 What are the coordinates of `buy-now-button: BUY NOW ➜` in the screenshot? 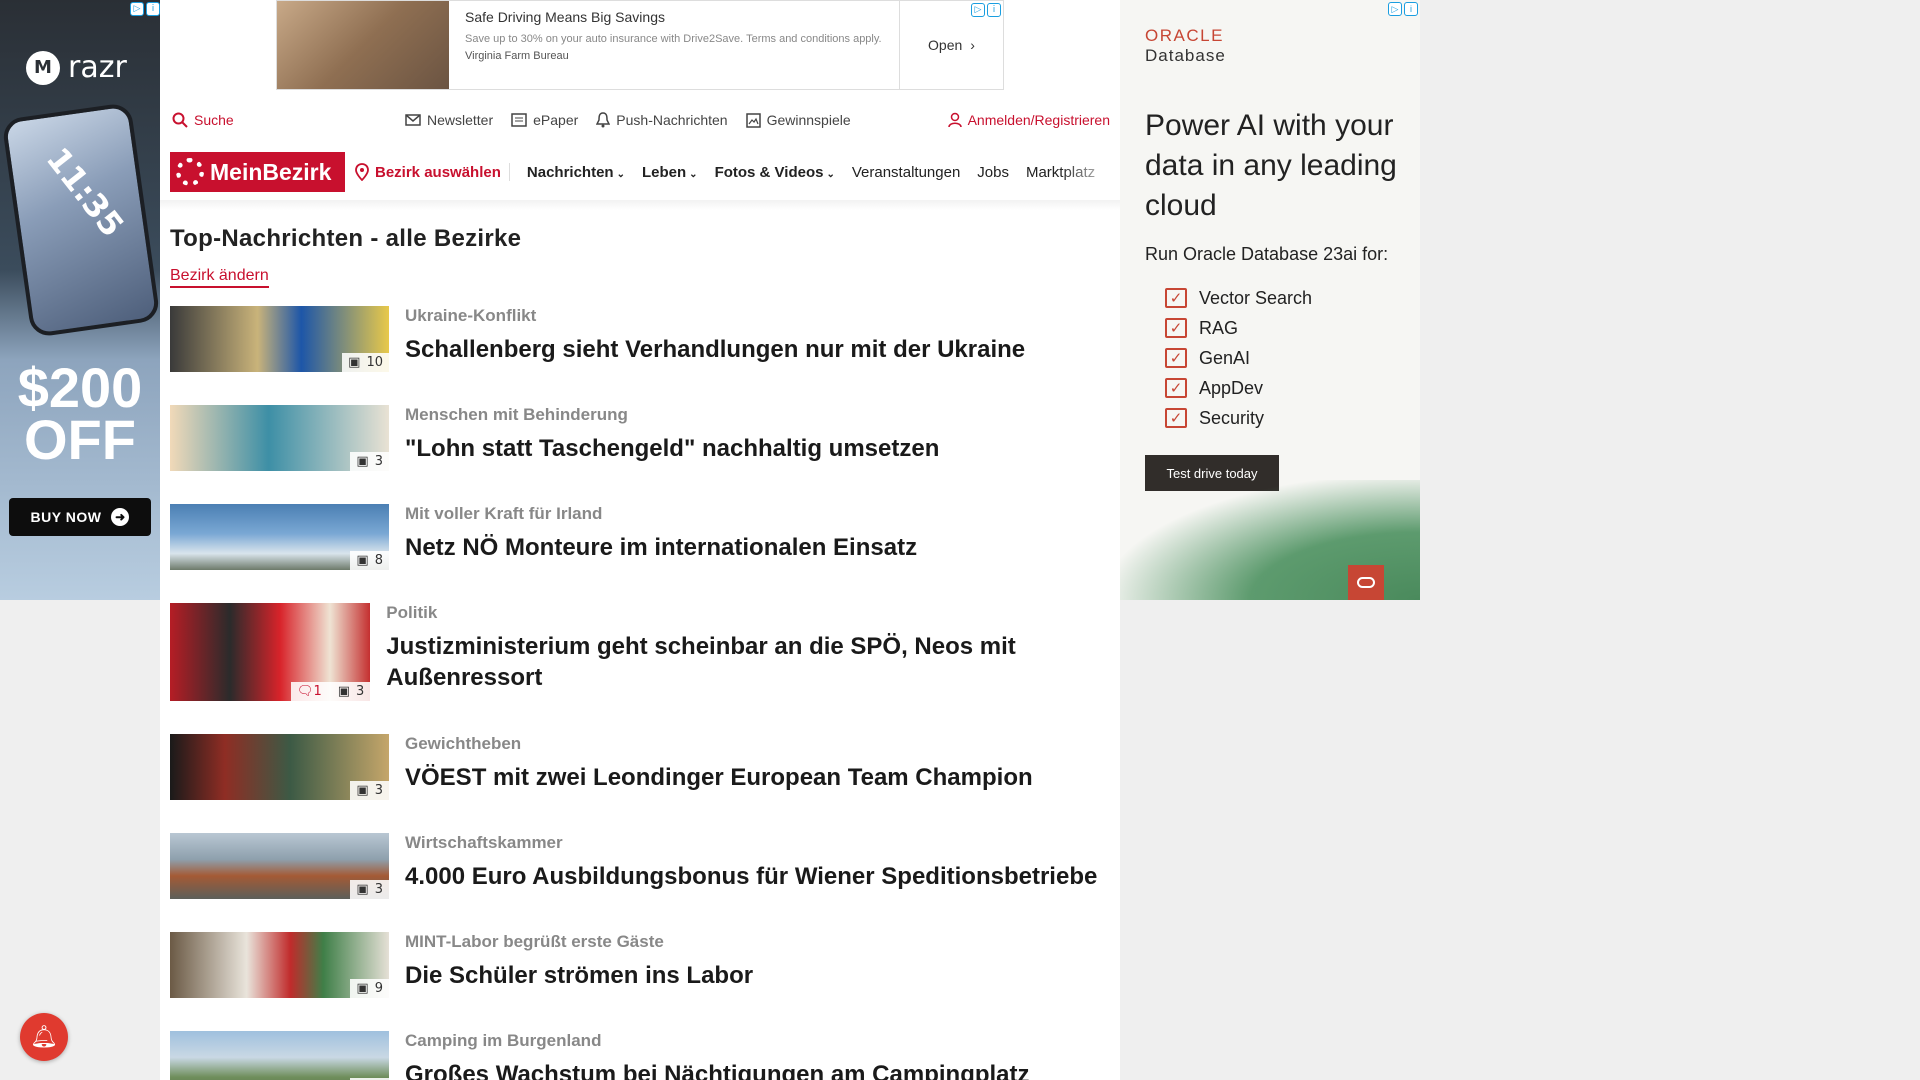 It's located at (80, 517).